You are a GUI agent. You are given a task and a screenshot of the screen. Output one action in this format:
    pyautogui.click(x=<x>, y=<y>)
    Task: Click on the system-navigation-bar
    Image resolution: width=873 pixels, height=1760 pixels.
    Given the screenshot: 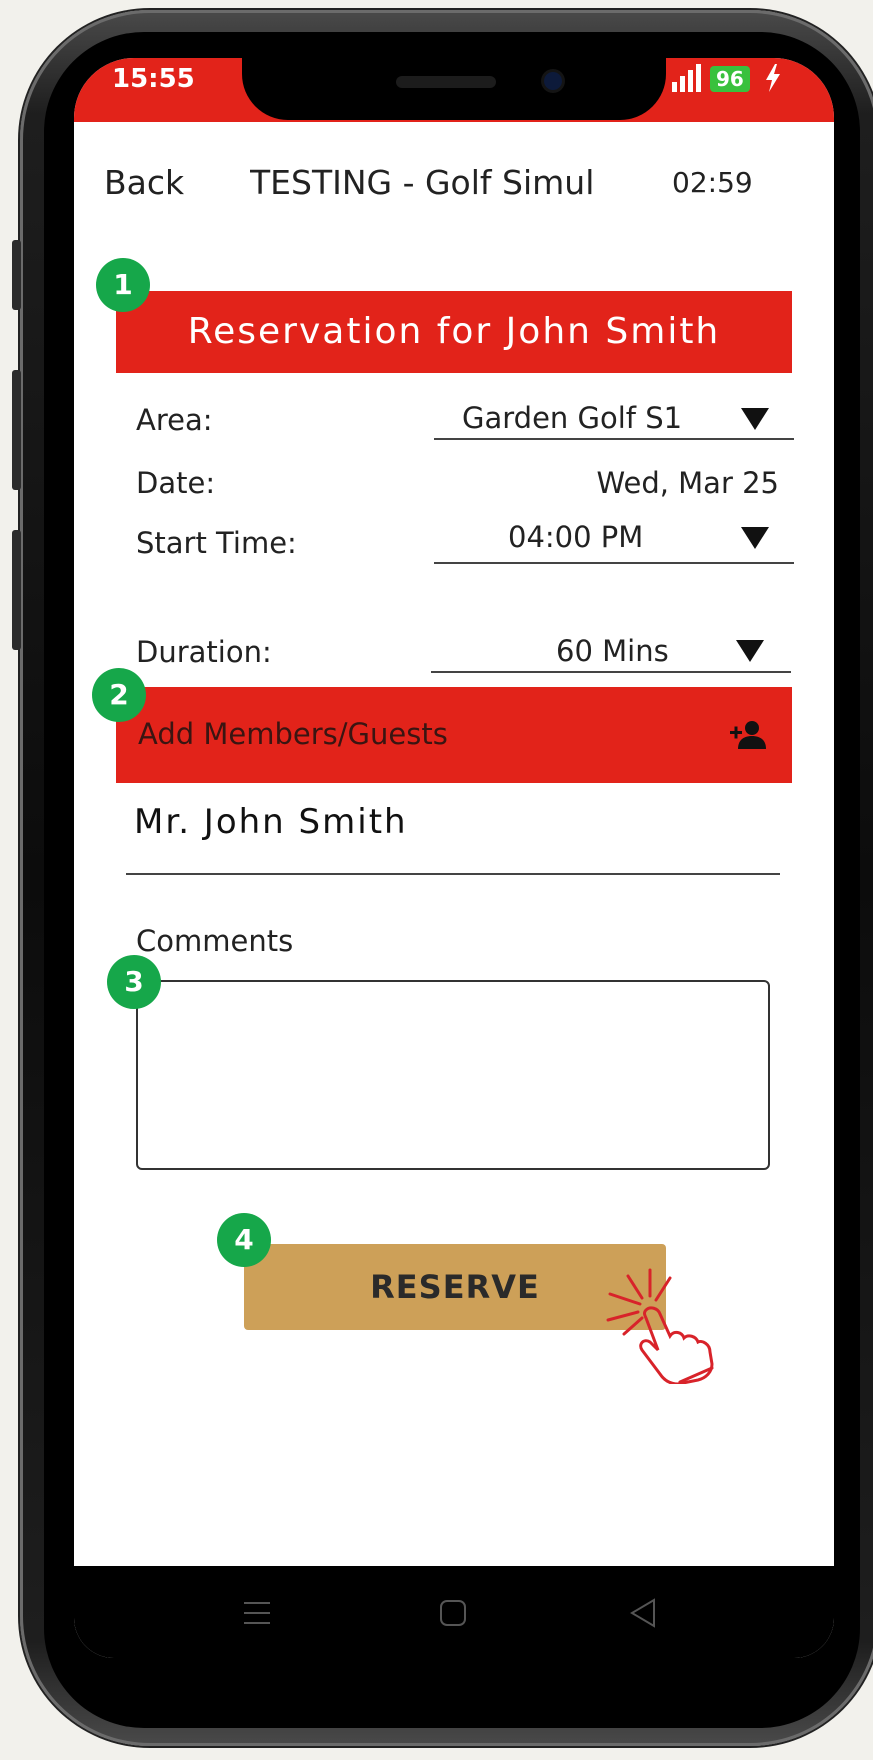 What is the action you would take?
    pyautogui.click(x=454, y=1612)
    